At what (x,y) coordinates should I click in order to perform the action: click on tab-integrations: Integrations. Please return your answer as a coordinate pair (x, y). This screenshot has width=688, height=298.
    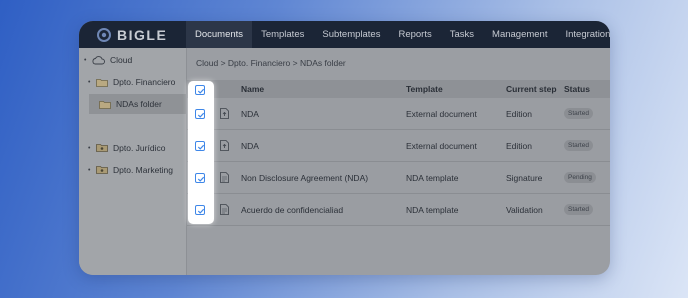
    Looking at the image, I should click on (583, 34).